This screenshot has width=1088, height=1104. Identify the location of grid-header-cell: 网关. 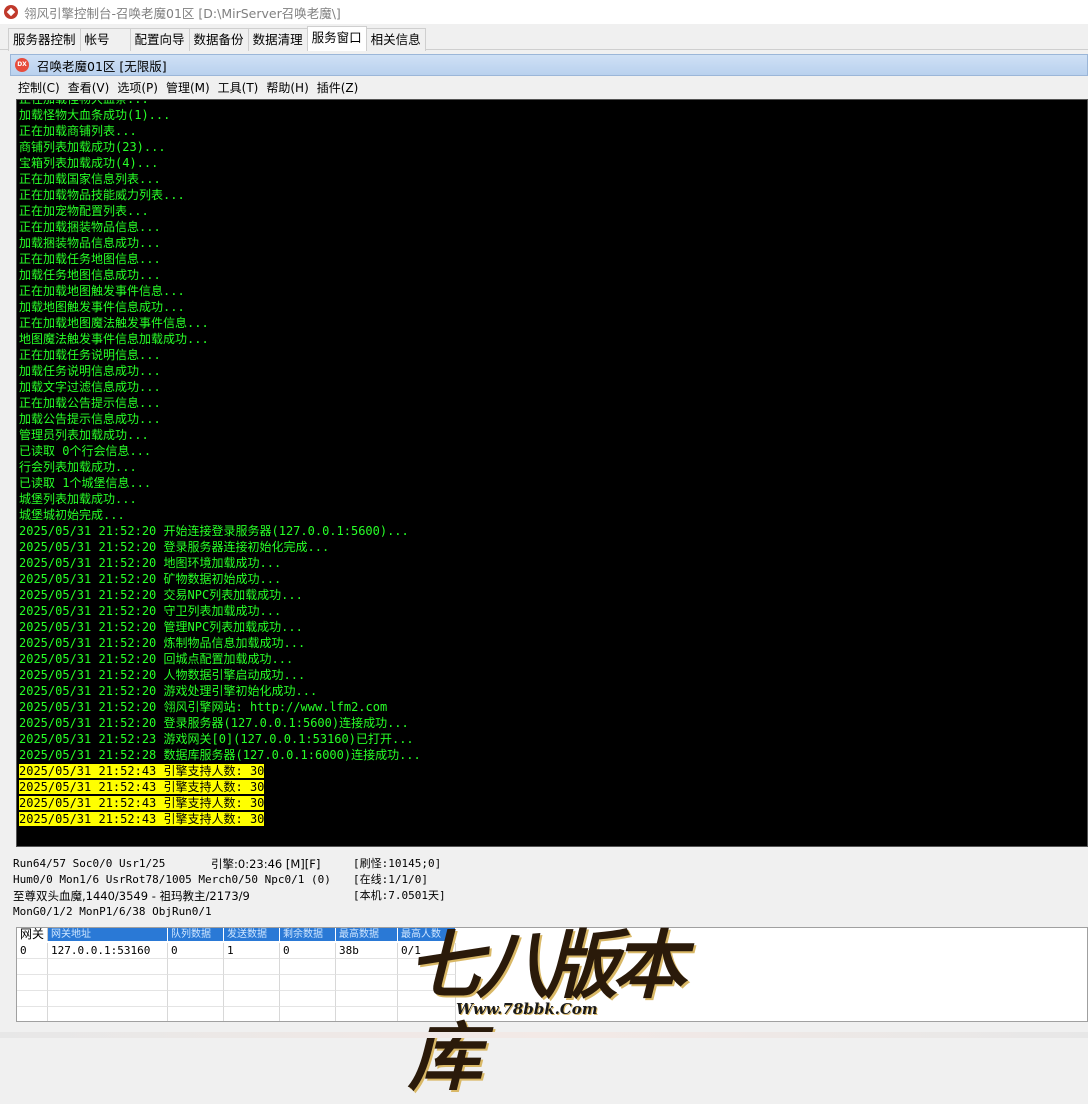
(32, 934).